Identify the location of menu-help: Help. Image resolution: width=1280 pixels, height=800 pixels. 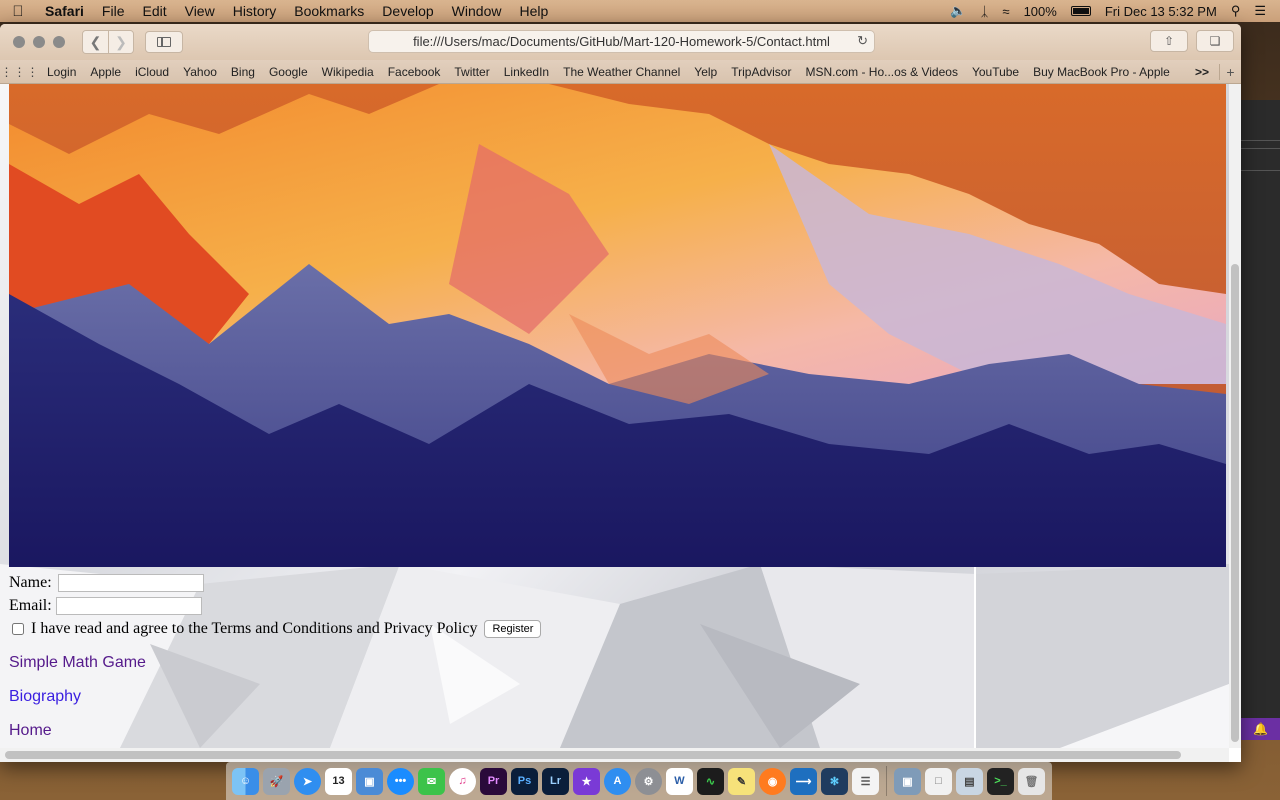
(533, 11).